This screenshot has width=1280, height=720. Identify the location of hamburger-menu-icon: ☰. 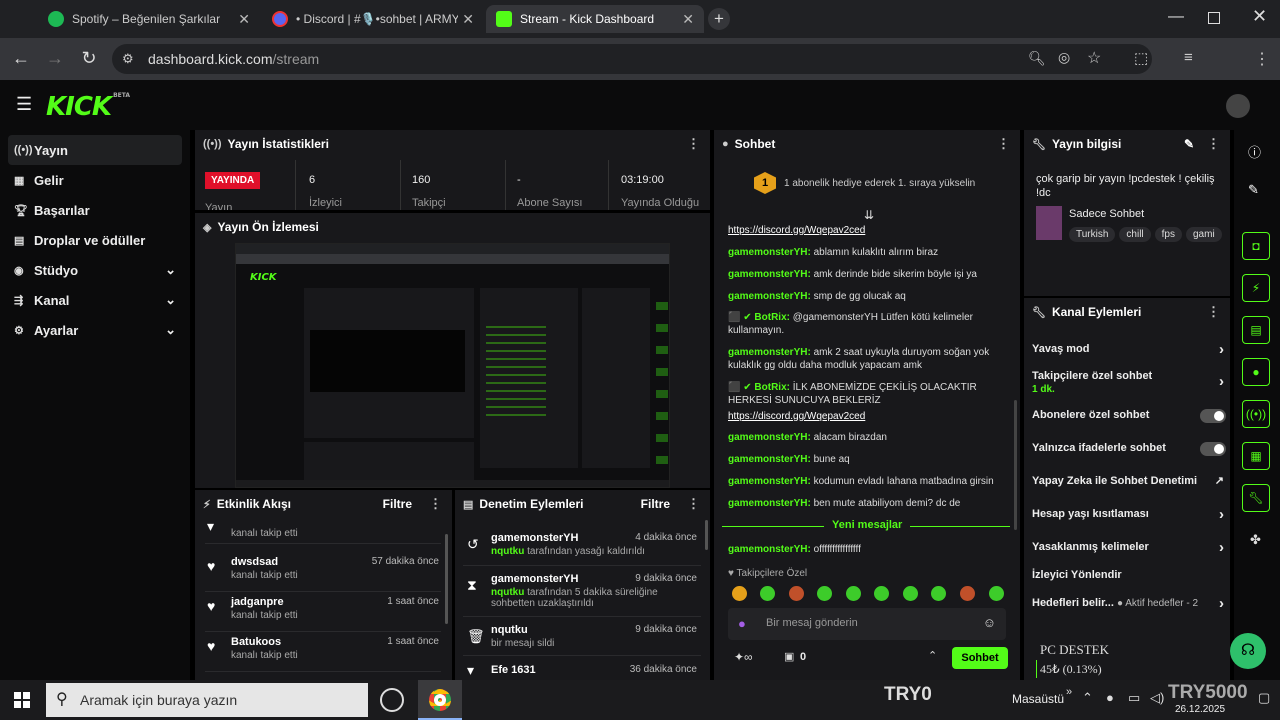
(24, 104).